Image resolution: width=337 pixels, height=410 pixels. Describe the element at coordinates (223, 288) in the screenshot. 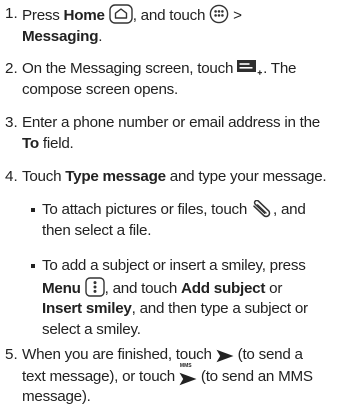

I see `add-subject-label: Add subject` at that location.